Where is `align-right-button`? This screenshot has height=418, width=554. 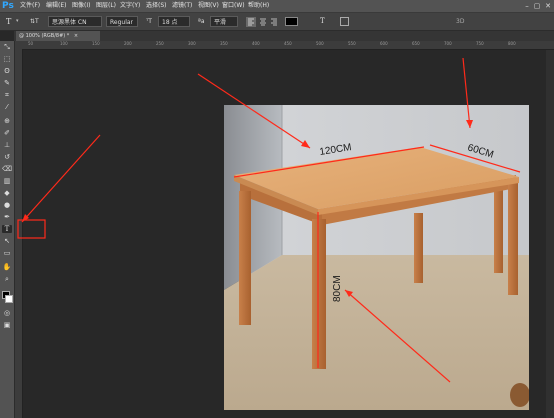
align-right-button is located at coordinates (274, 22).